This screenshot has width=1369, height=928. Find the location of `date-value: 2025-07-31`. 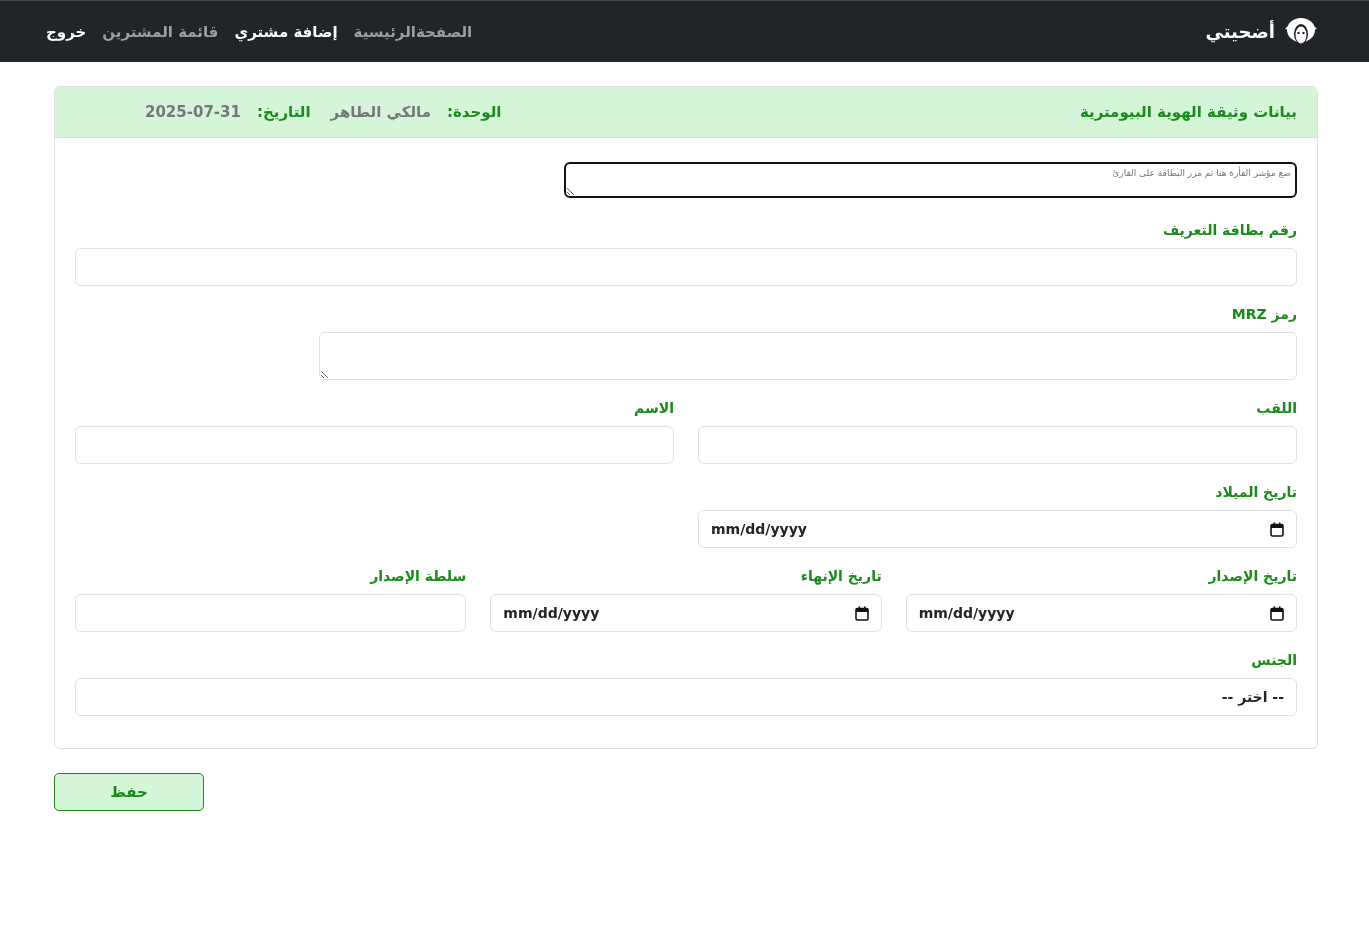

date-value: 2025-07-31 is located at coordinates (193, 112).